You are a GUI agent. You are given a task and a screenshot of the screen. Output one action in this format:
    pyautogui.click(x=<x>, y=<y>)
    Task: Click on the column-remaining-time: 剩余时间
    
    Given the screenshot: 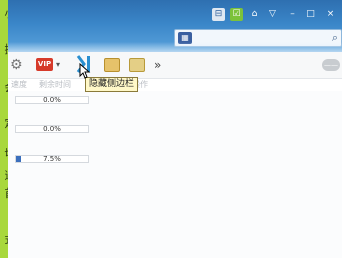 What is the action you would take?
    pyautogui.click(x=55, y=85)
    